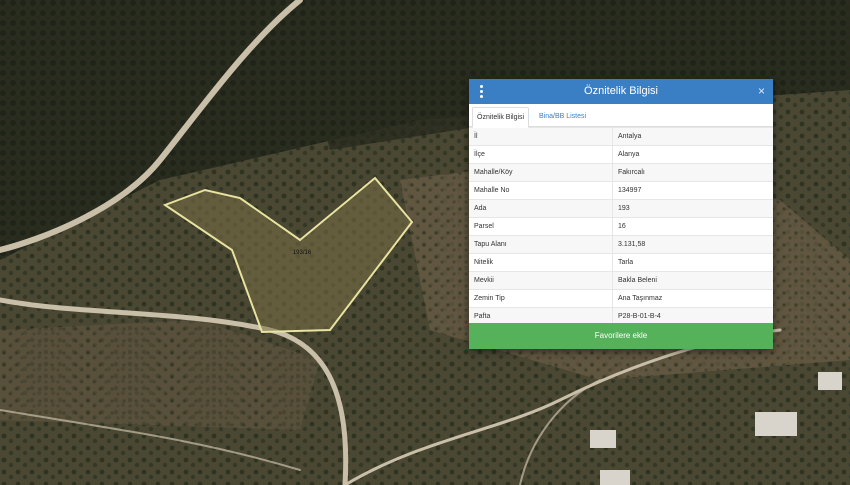  Describe the element at coordinates (761, 91) in the screenshot. I see `close-icon: ×` at that location.